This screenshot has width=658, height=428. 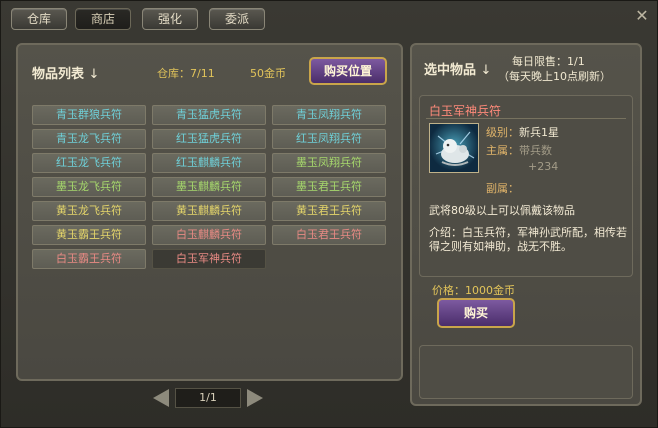 What do you see at coordinates (209, 235) in the screenshot?
I see `item-cell: 白玉麒麟兵符` at bounding box center [209, 235].